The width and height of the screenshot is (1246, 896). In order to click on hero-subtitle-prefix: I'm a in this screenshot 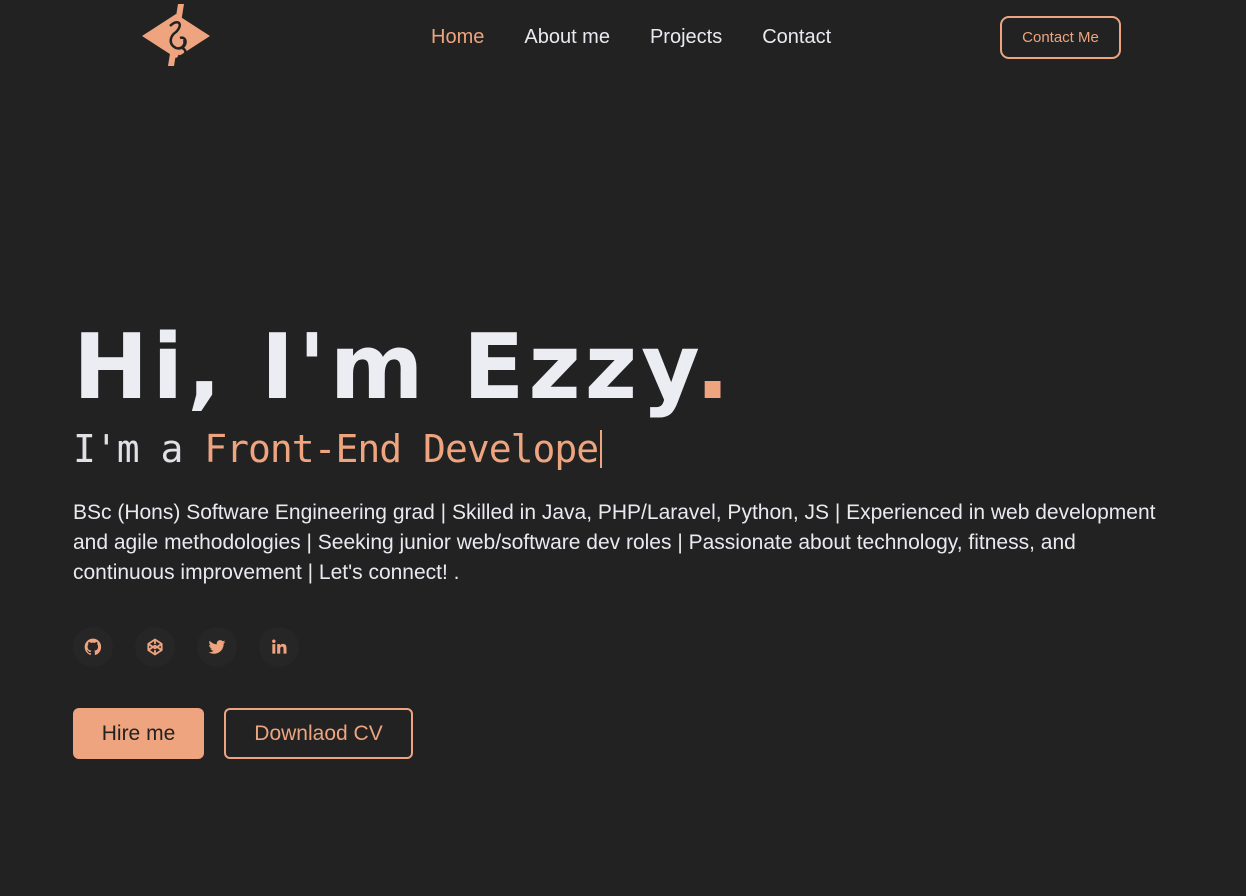, I will do `click(139, 449)`.